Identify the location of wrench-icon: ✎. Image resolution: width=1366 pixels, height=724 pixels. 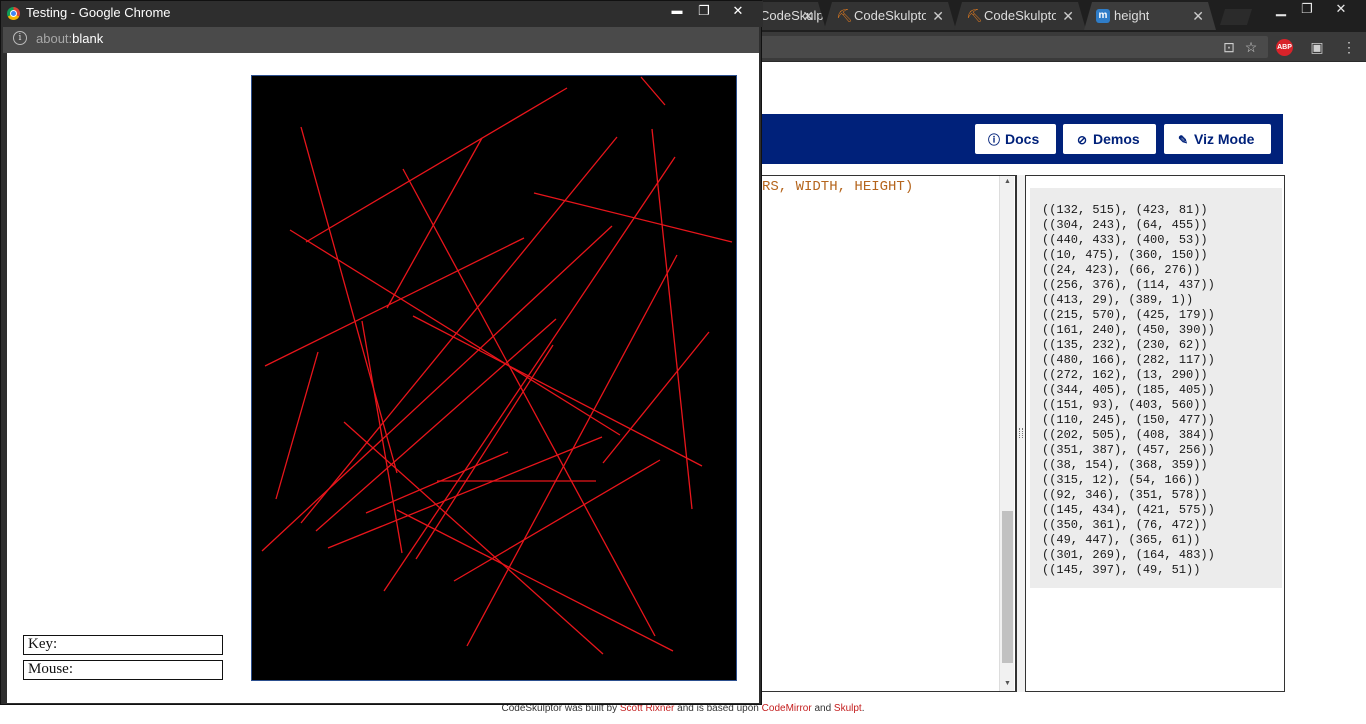
(1183, 140).